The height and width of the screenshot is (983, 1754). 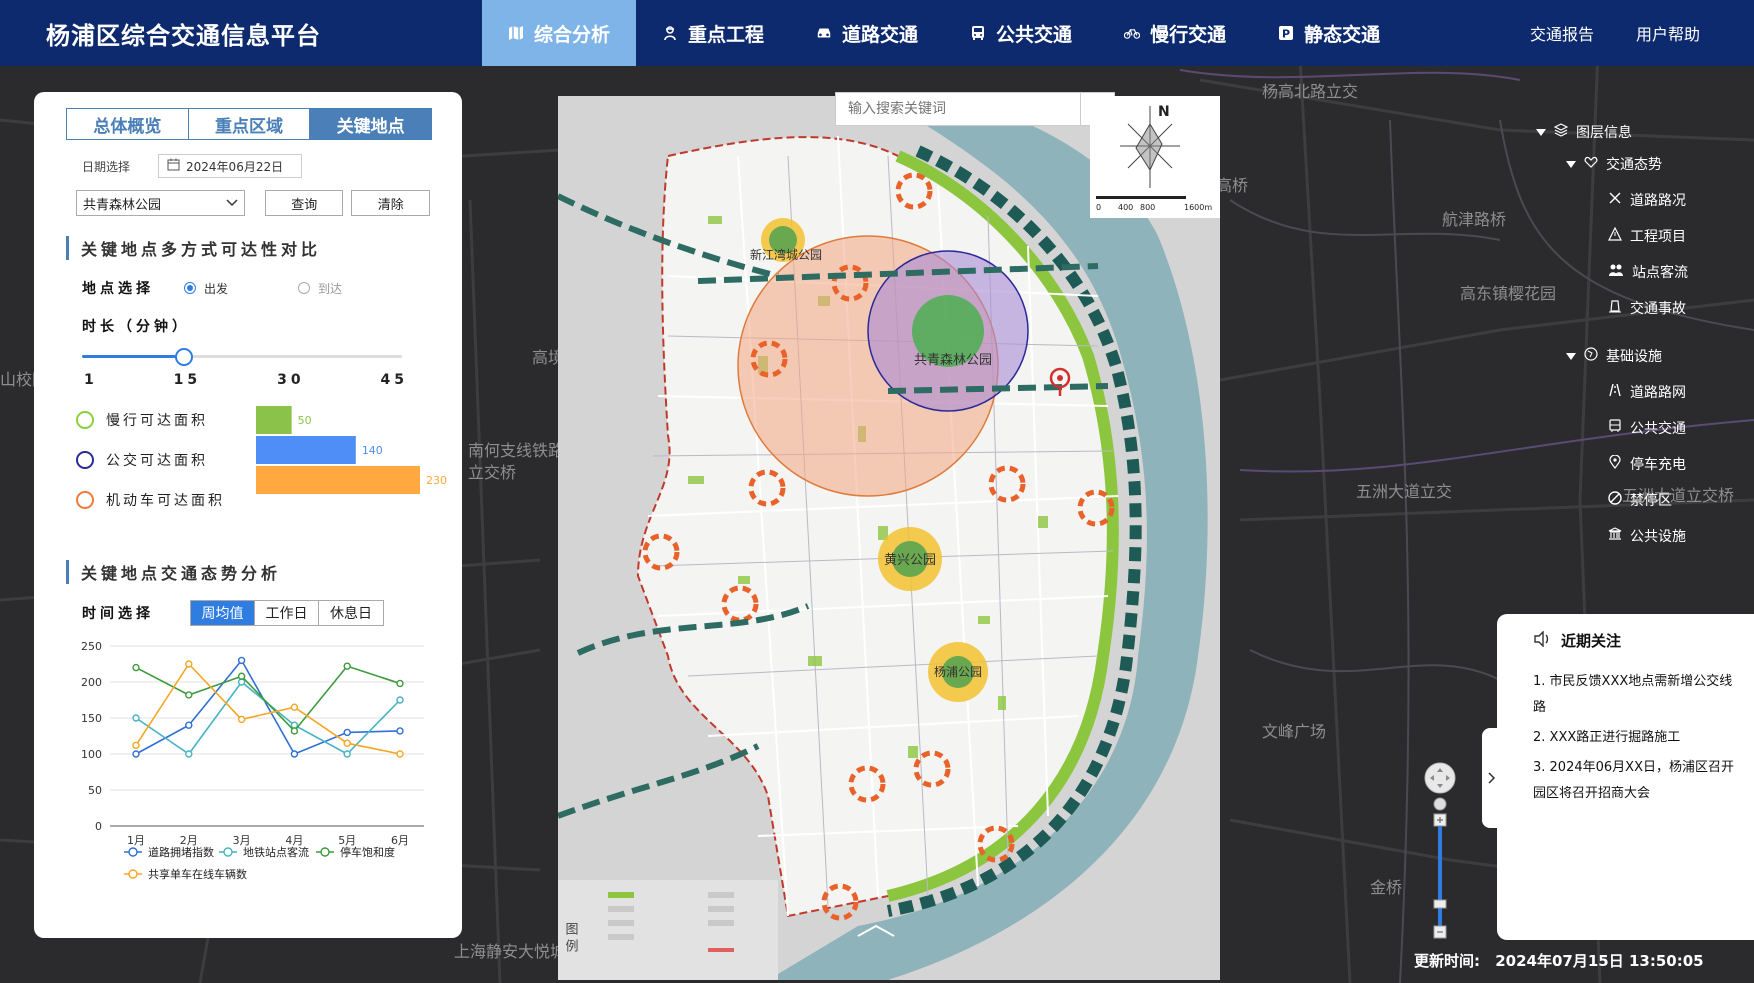 What do you see at coordinates (1635, 695) in the screenshot?
I see `news-item: 1. 市民反馈XXX地点需新增公交线路` at bounding box center [1635, 695].